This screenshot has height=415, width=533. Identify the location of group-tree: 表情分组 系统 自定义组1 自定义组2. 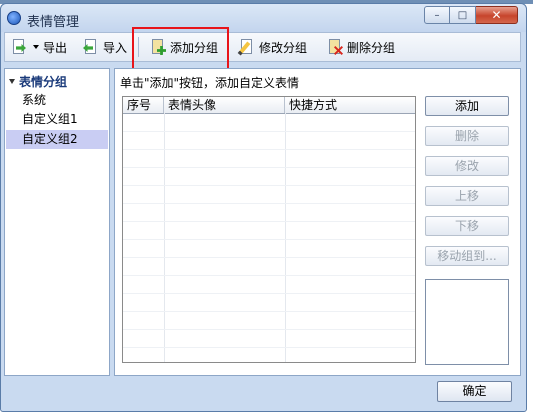
(57, 222).